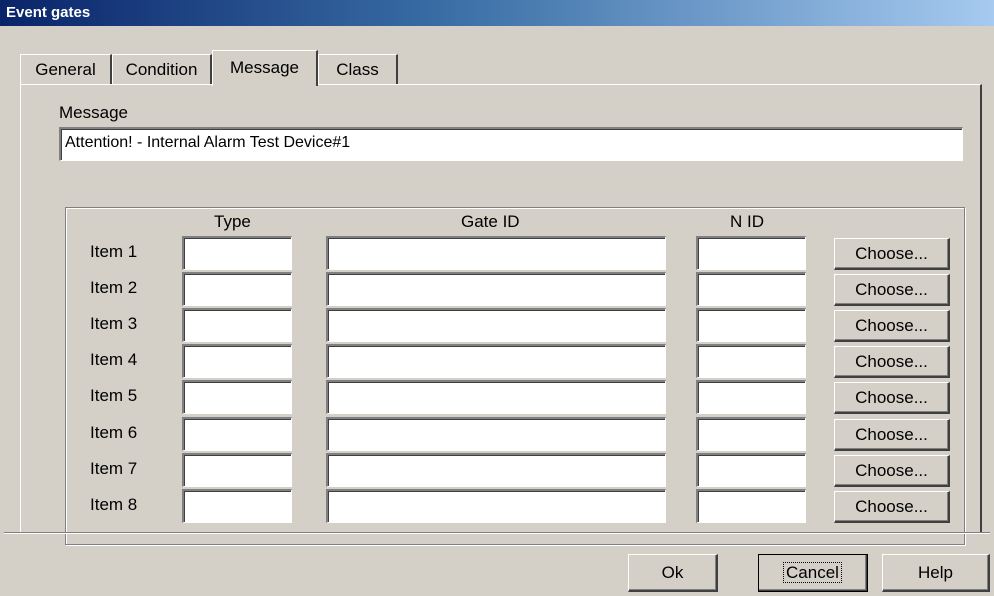 The image size is (994, 596). I want to click on item-label: Item 8, so click(114, 504).